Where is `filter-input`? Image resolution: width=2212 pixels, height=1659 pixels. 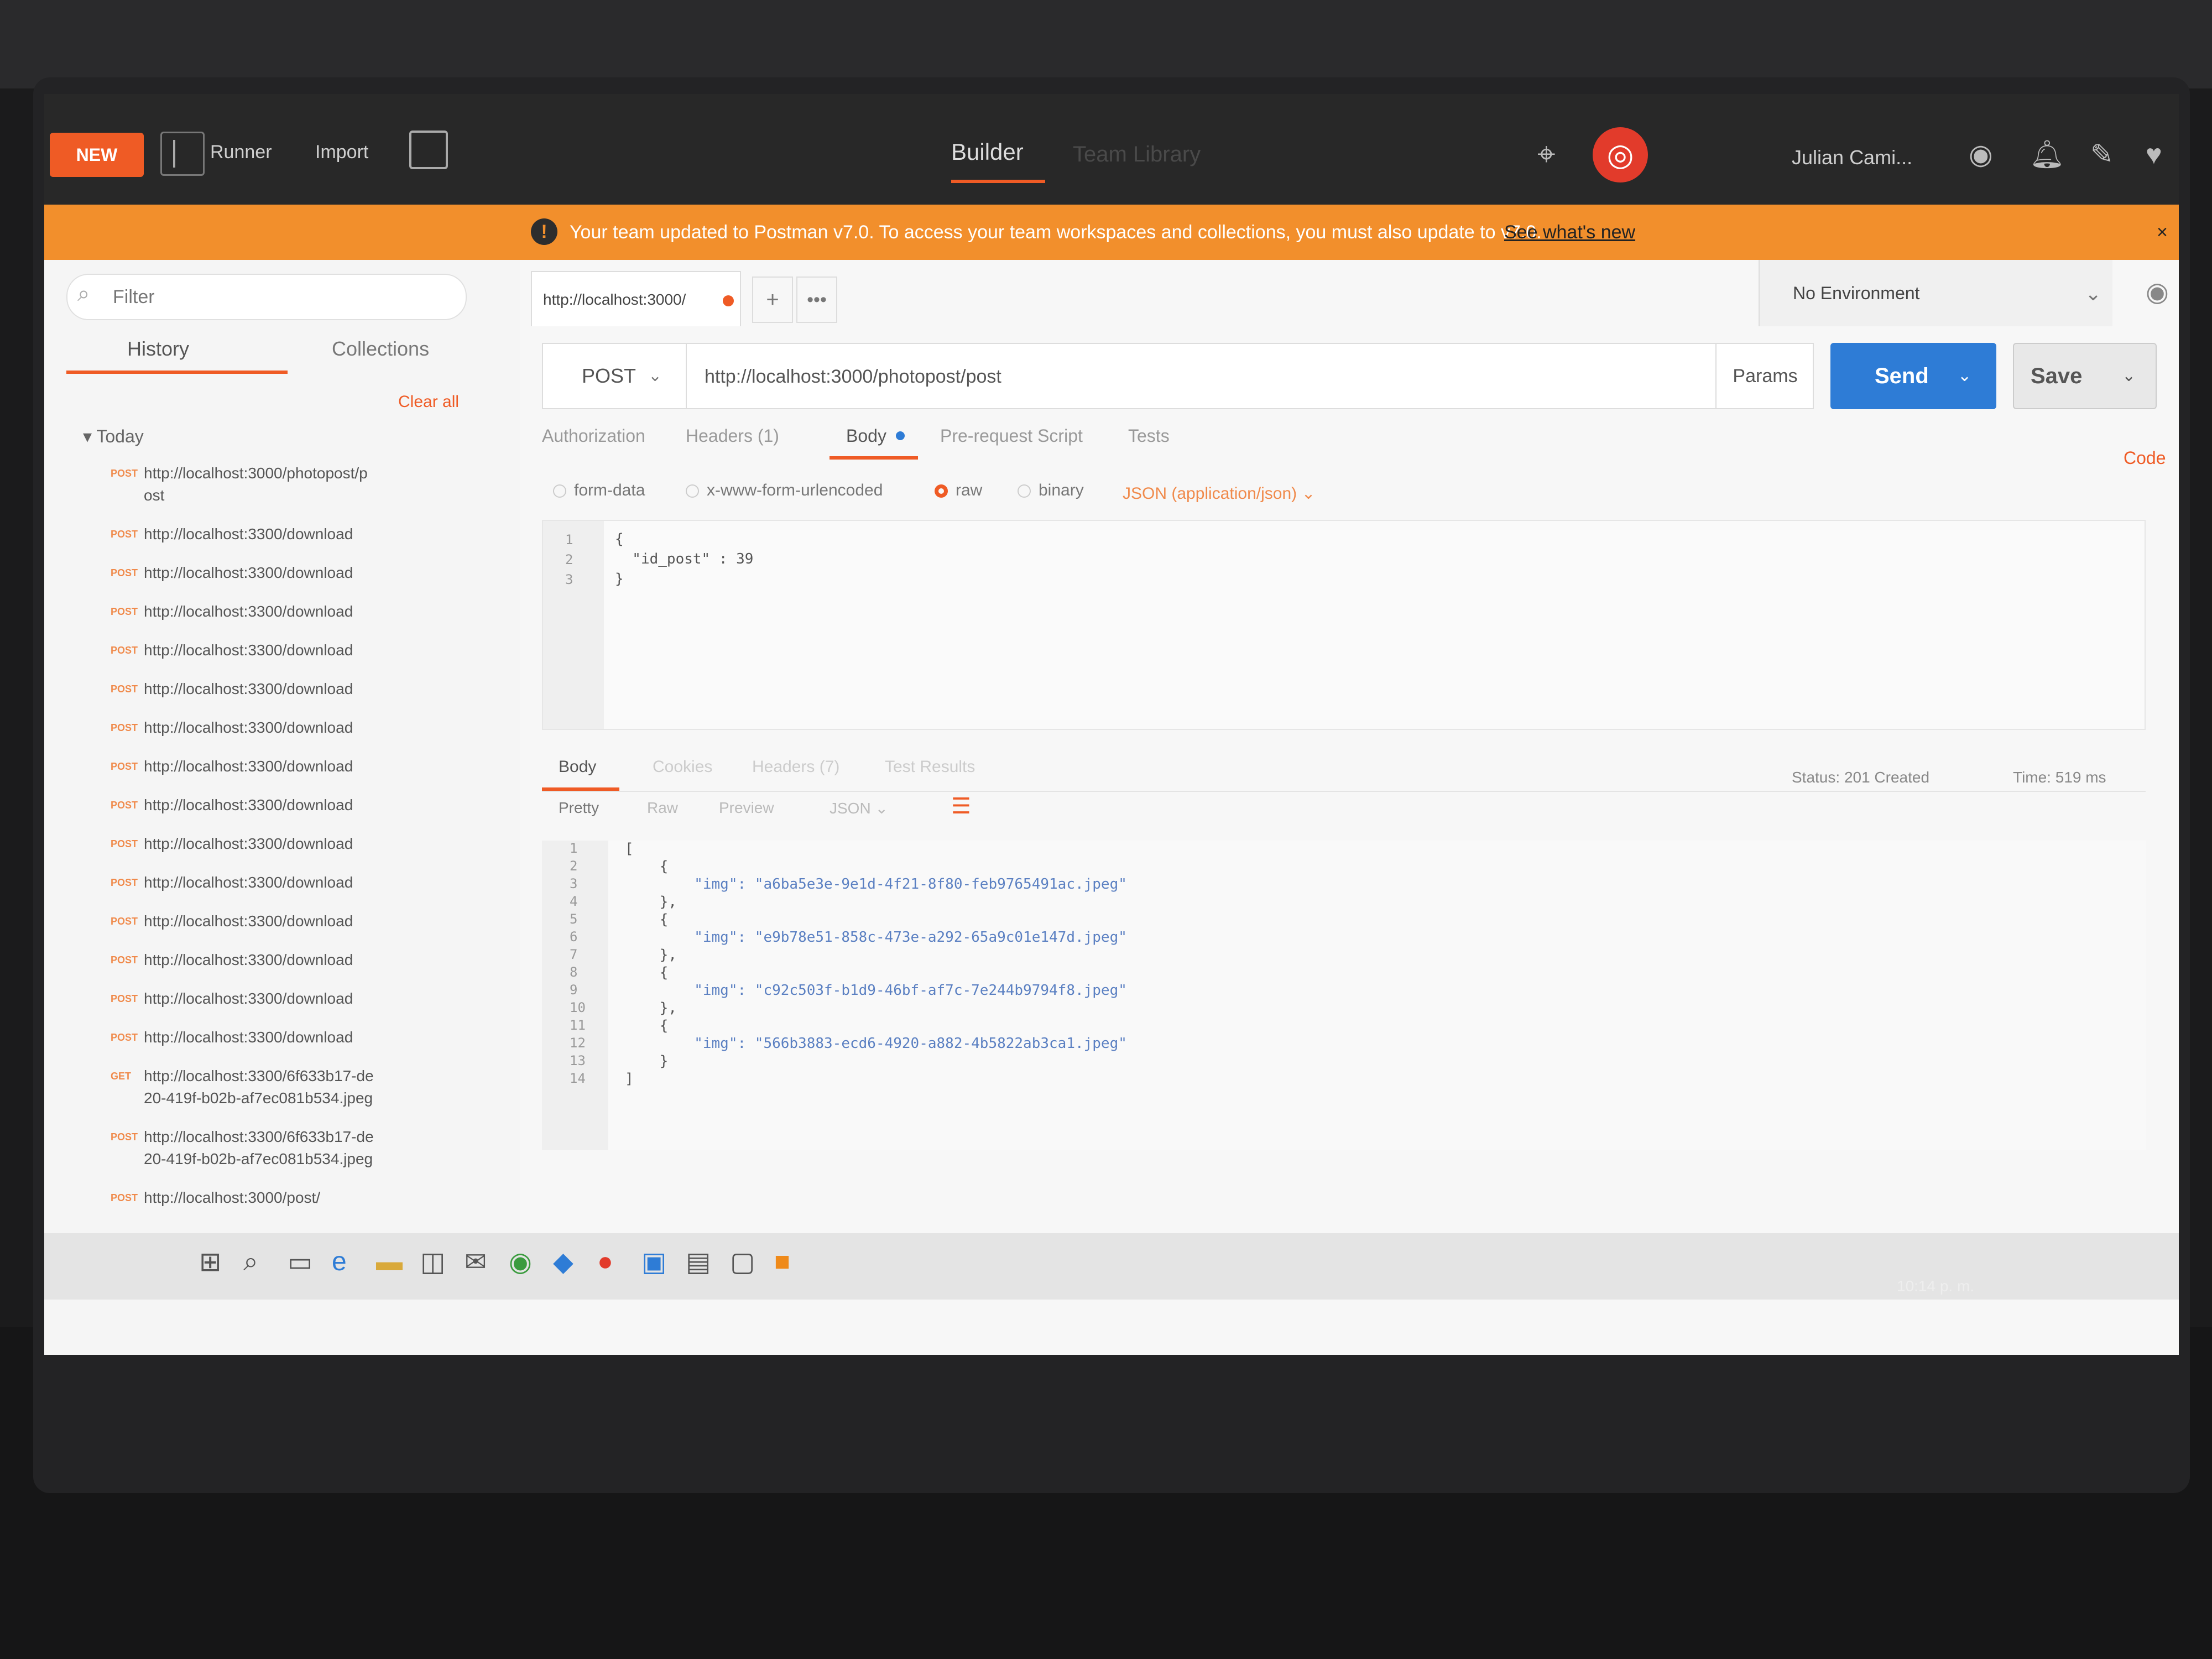
filter-input is located at coordinates (279, 297).